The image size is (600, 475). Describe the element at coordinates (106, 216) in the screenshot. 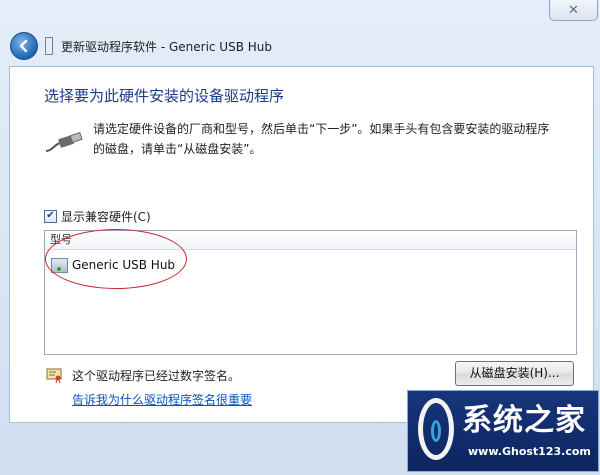

I see `show-compatible-label: 显示兼容硬件(C)` at that location.